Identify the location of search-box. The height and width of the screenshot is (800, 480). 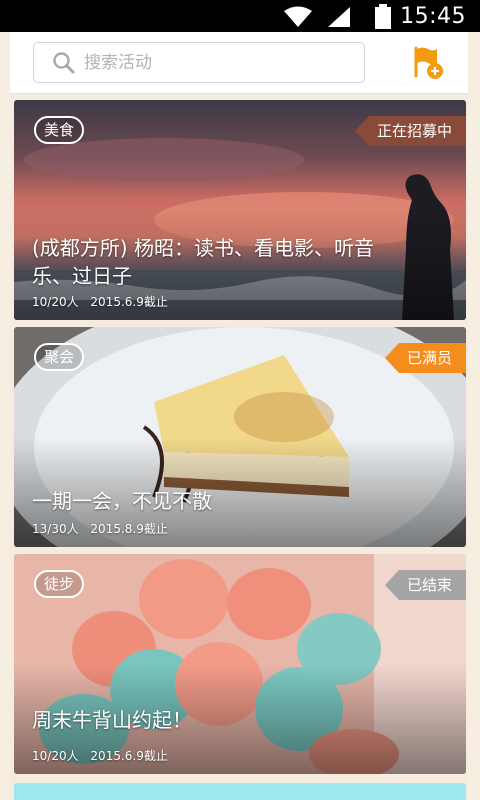
(199, 62).